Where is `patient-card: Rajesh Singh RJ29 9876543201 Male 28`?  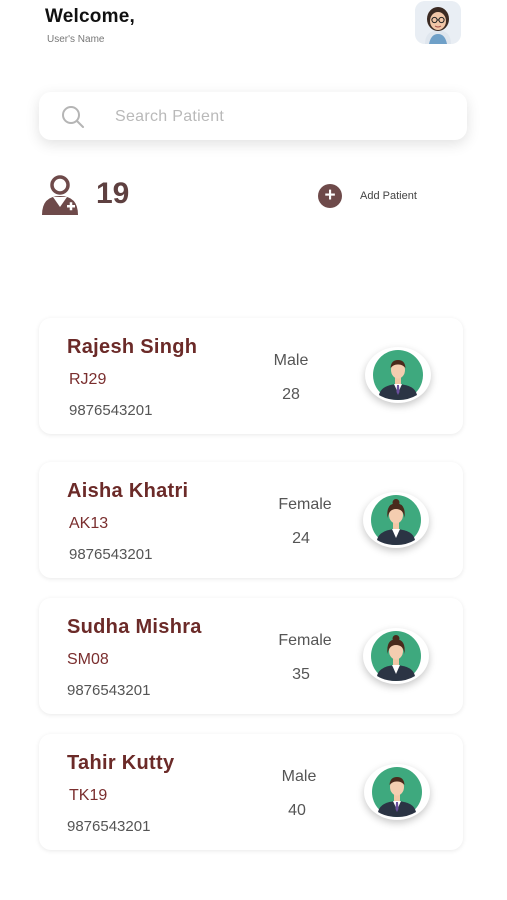
patient-card: Rajesh Singh RJ29 9876543201 Male 28 is located at coordinates (251, 376).